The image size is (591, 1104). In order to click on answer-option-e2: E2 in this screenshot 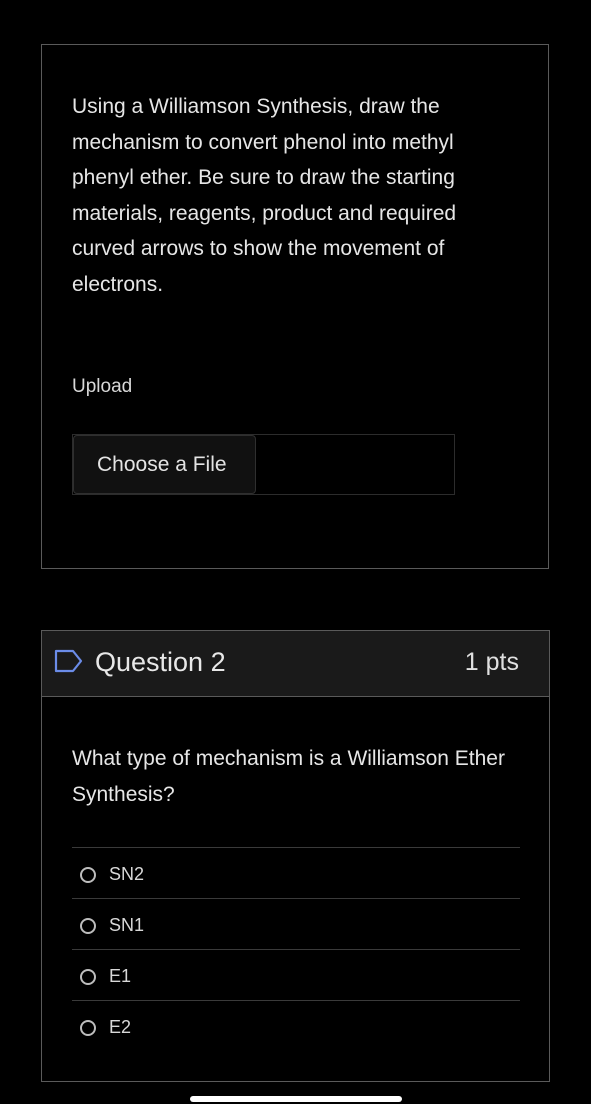, I will do `click(296, 1025)`.